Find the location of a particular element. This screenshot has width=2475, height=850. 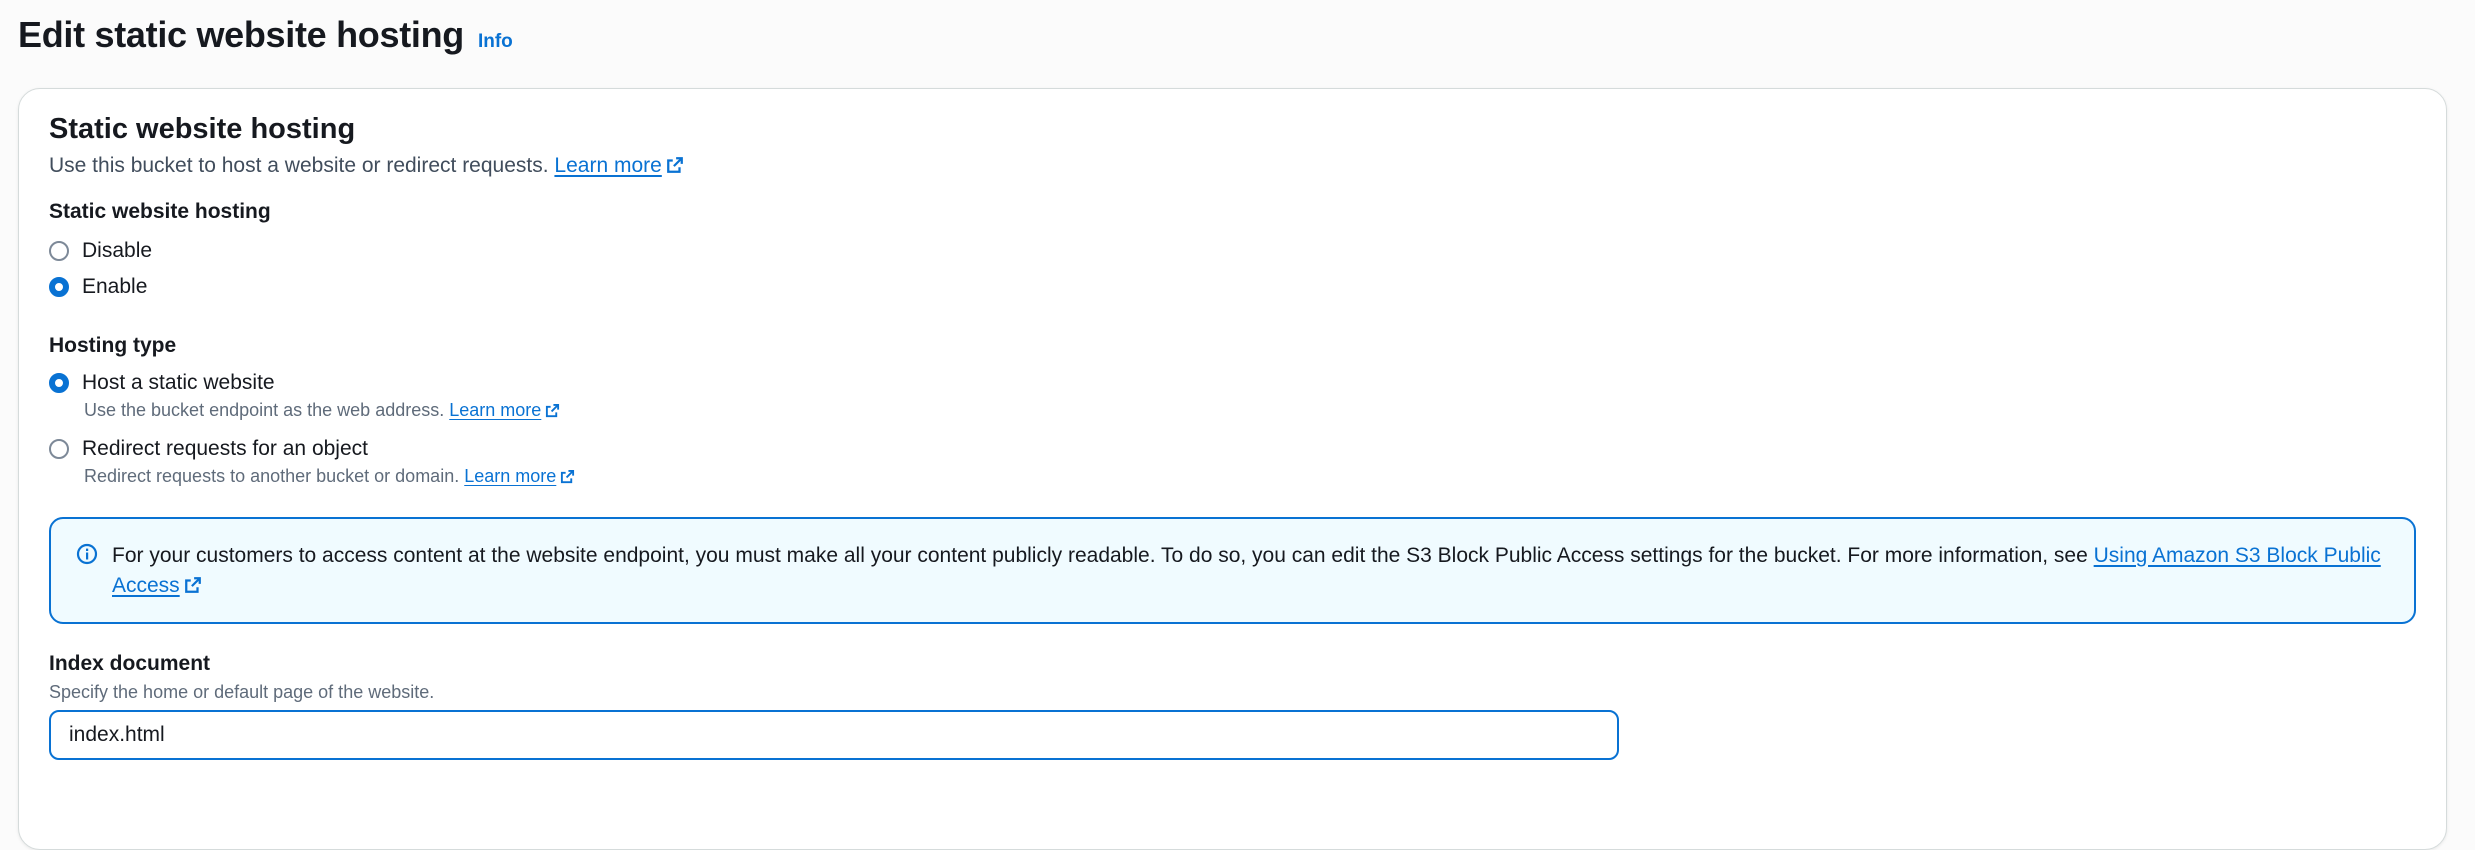

radio-enable: Enable is located at coordinates (98, 287).